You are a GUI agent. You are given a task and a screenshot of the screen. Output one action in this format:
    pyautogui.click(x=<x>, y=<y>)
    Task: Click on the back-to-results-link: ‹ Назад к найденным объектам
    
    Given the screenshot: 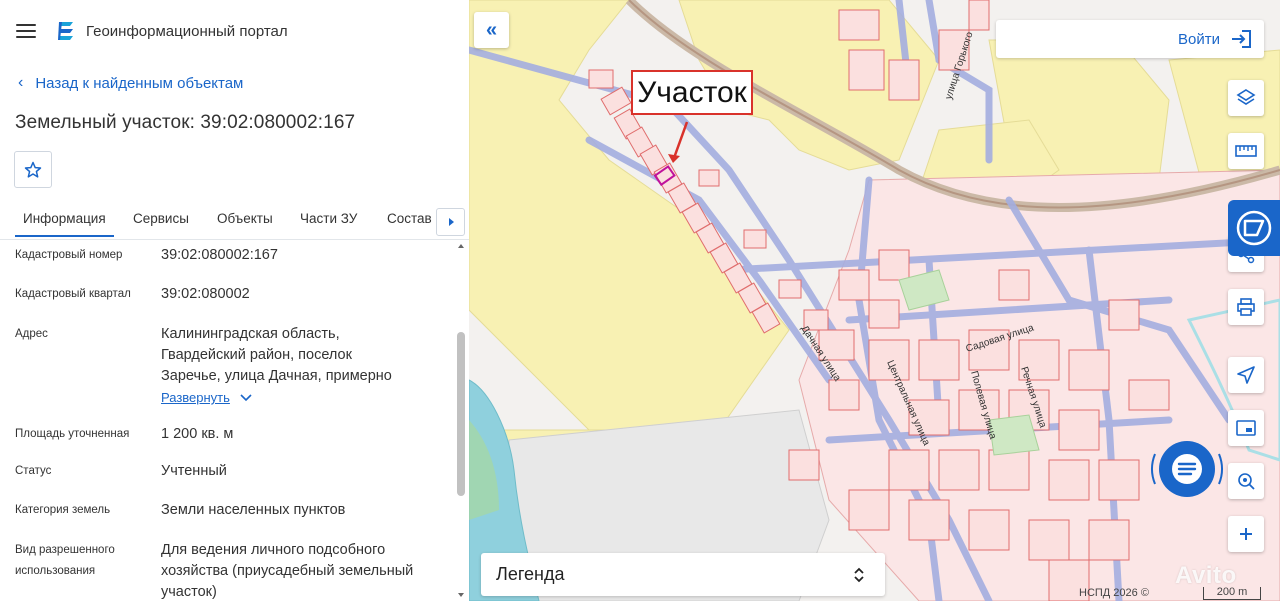 What is the action you would take?
    pyautogui.click(x=130, y=83)
    